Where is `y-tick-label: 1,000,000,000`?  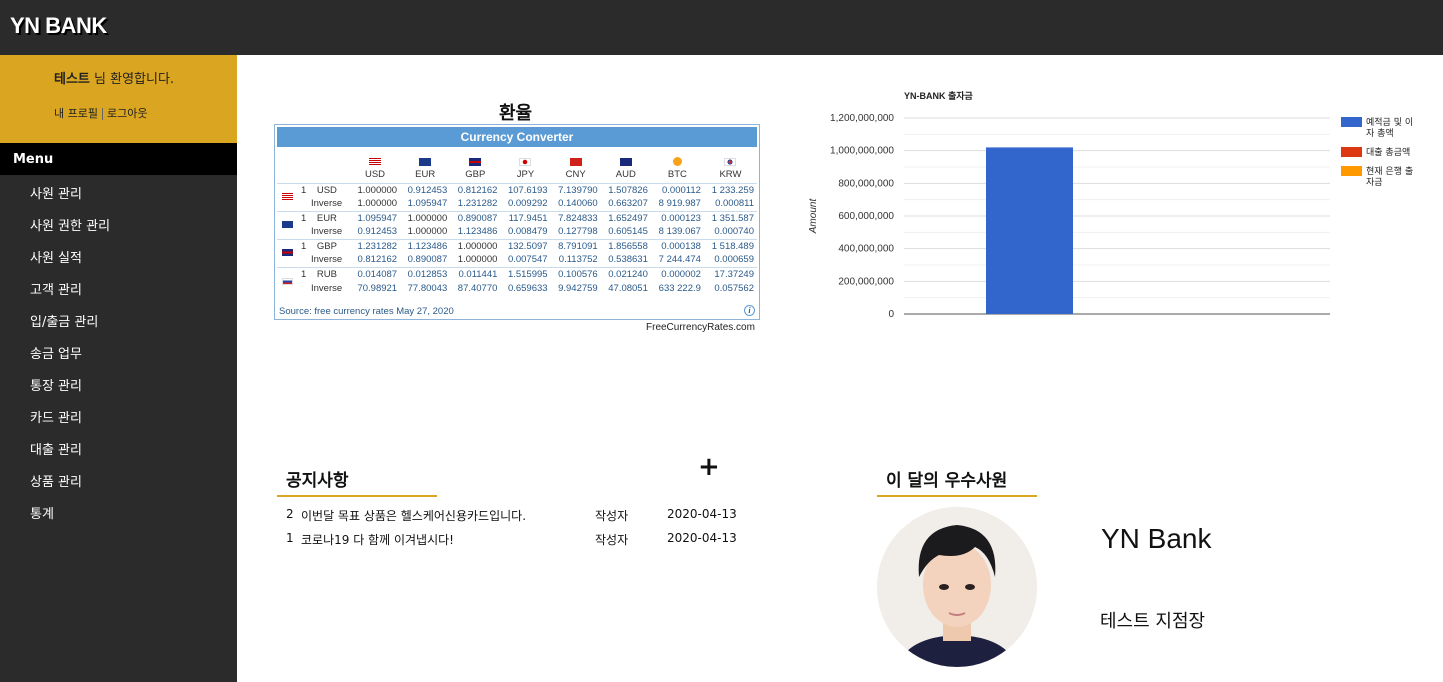
y-tick-label: 1,000,000,000 is located at coordinates (862, 151).